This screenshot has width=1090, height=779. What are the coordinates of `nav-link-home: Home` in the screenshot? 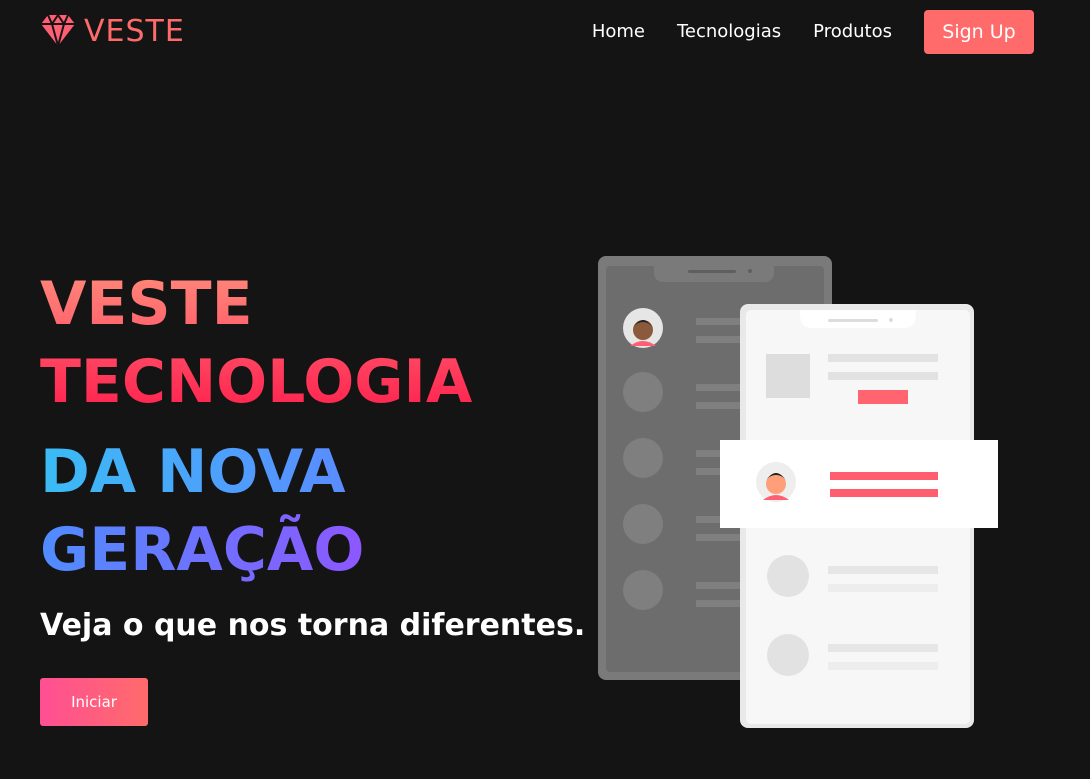 It's located at (618, 32).